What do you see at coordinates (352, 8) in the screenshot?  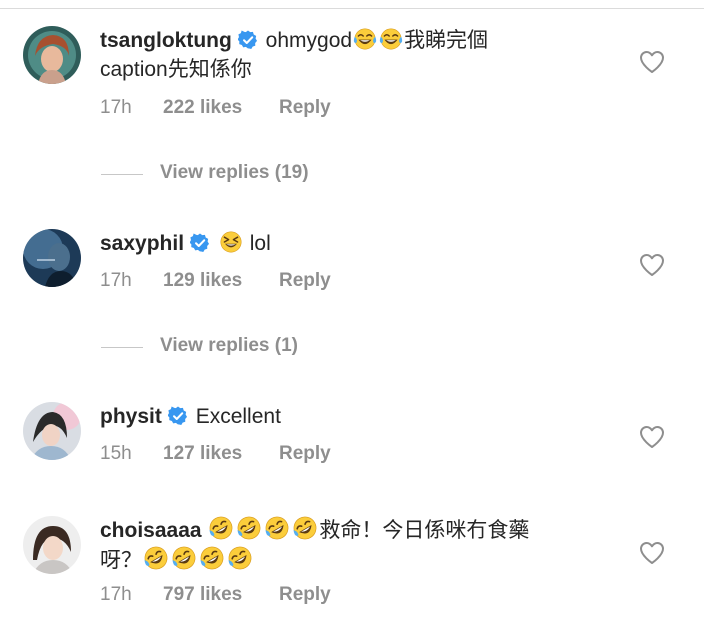 I see `top-divider` at bounding box center [352, 8].